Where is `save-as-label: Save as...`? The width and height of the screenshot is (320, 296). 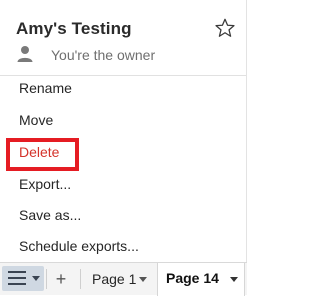
save-as-label: Save as... is located at coordinates (50, 215).